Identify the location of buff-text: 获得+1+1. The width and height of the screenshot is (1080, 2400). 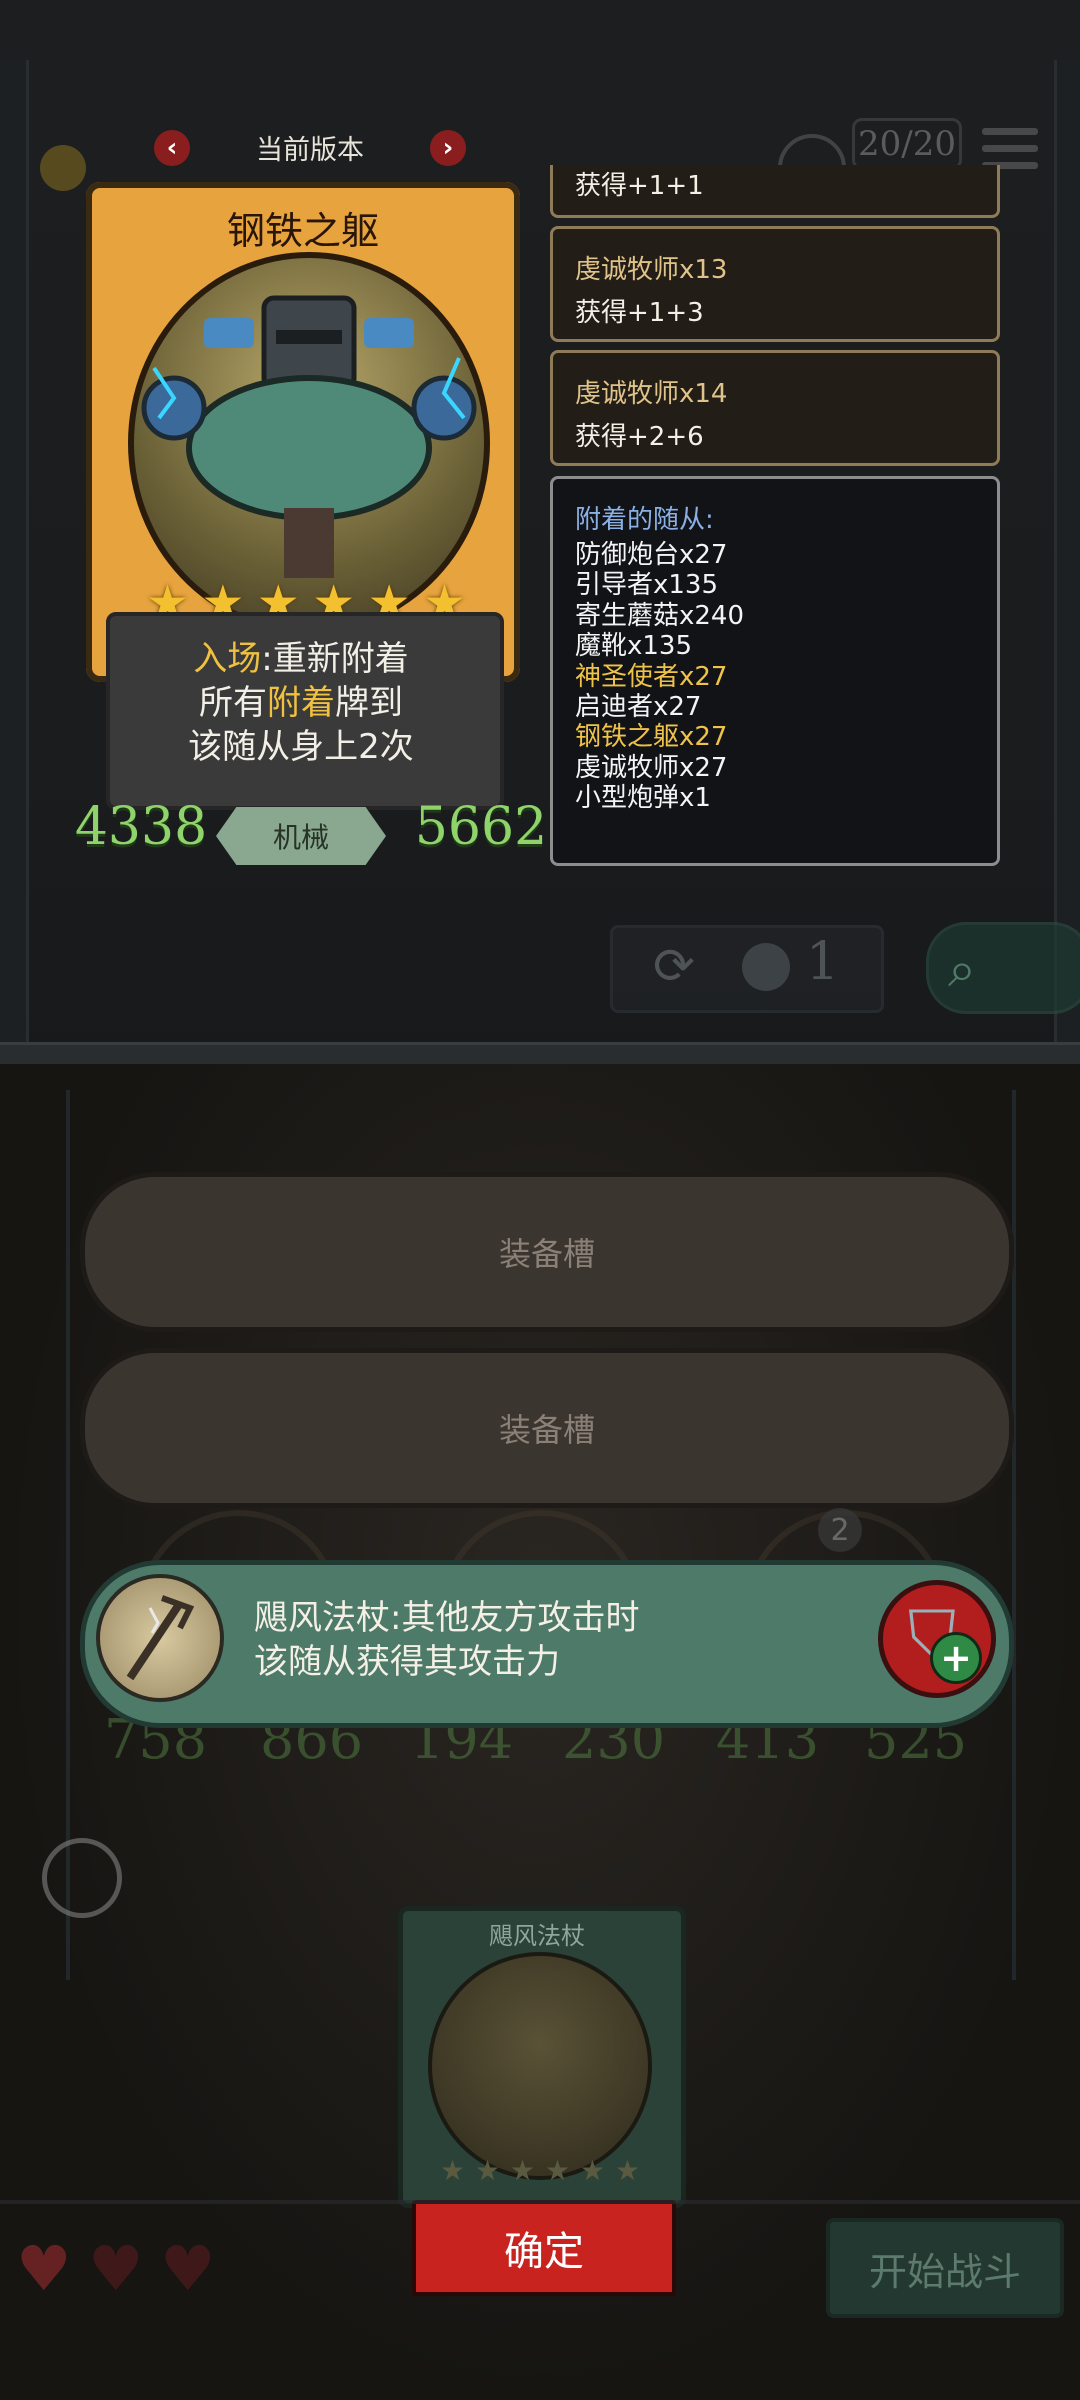
(639, 186).